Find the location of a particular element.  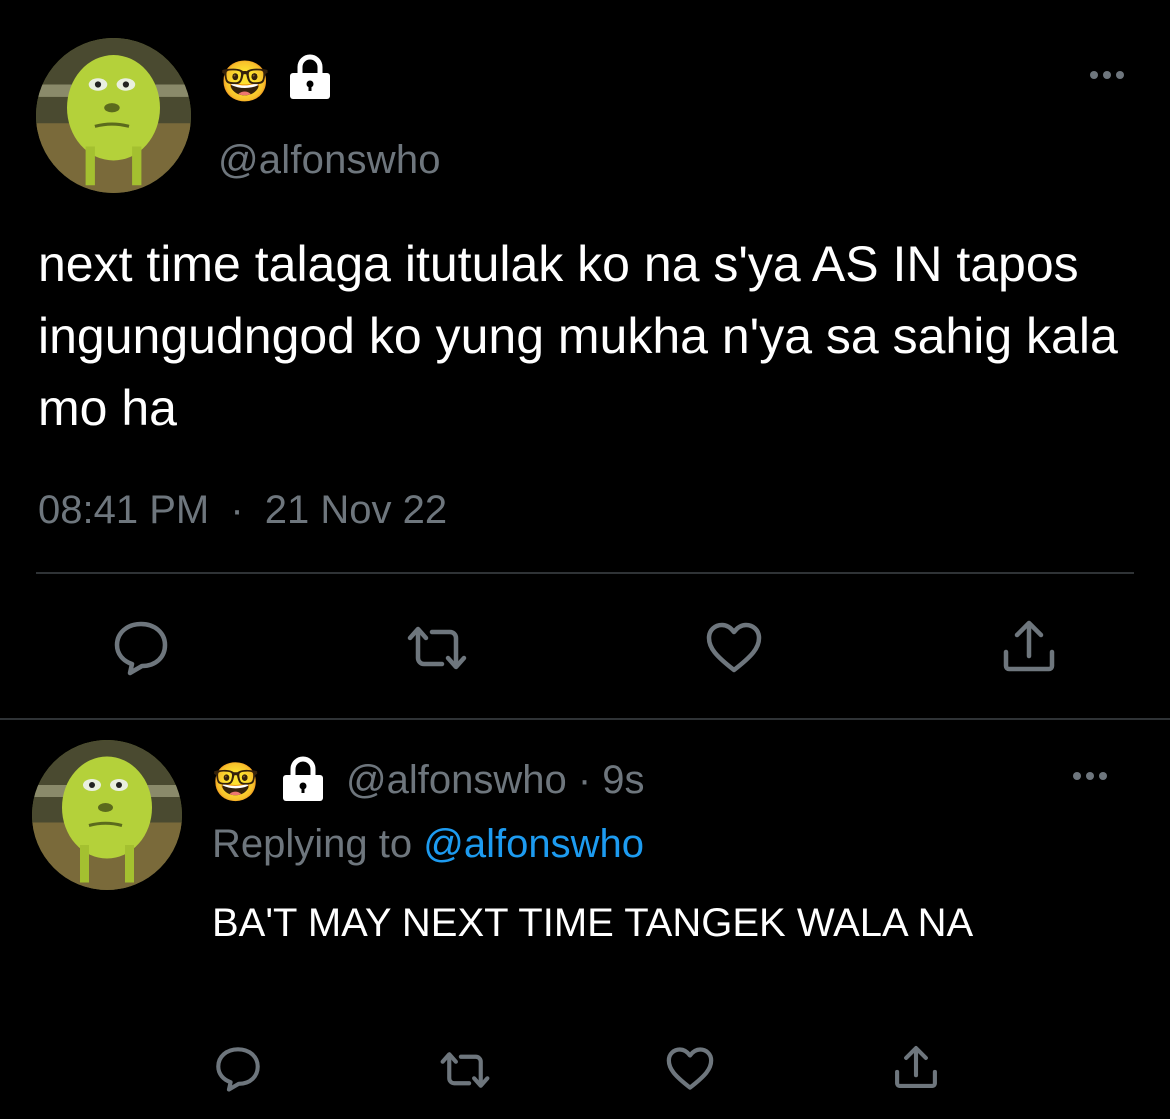

tweet-timestamp: 08:41 PM · 21 Nov 22 is located at coordinates (242, 510).